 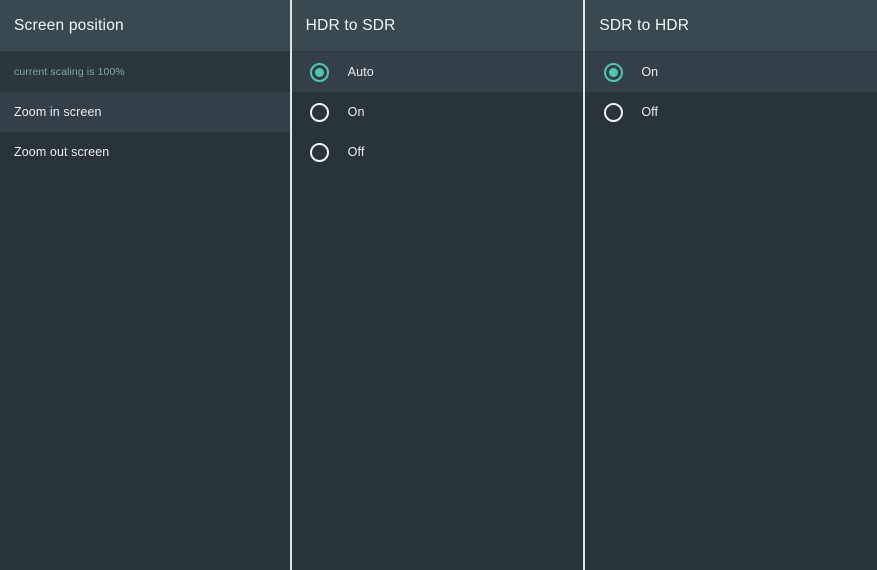 What do you see at coordinates (145, 26) in the screenshot?
I see `column-header-screen-position: Screen position` at bounding box center [145, 26].